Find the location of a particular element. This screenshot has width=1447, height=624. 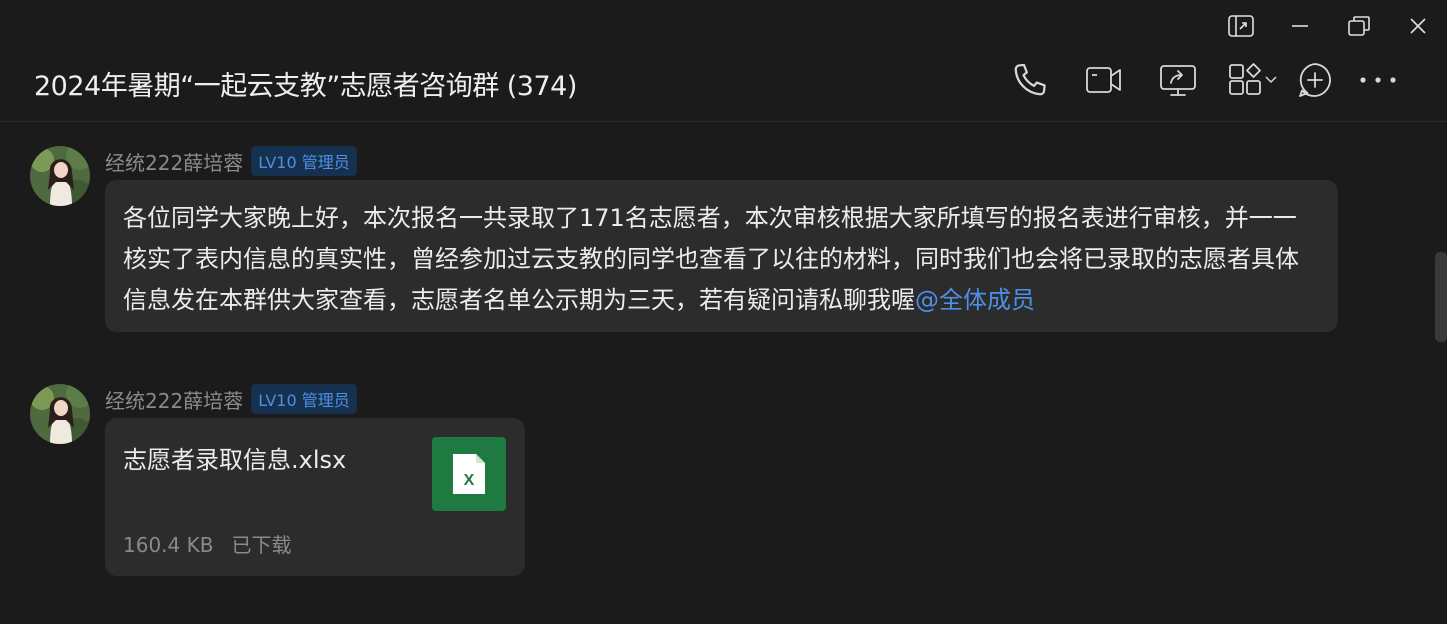

more-options-button is located at coordinates (1378, 80).